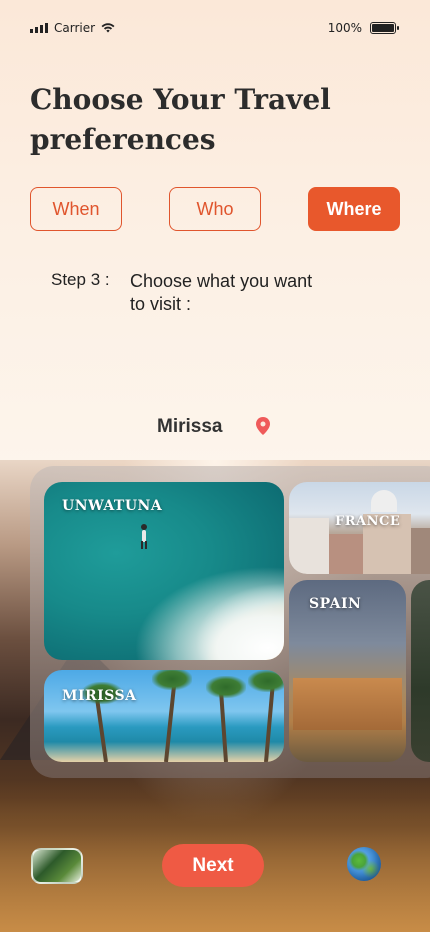  What do you see at coordinates (112, 506) in the screenshot?
I see `destination-label: UNWATUNA` at bounding box center [112, 506].